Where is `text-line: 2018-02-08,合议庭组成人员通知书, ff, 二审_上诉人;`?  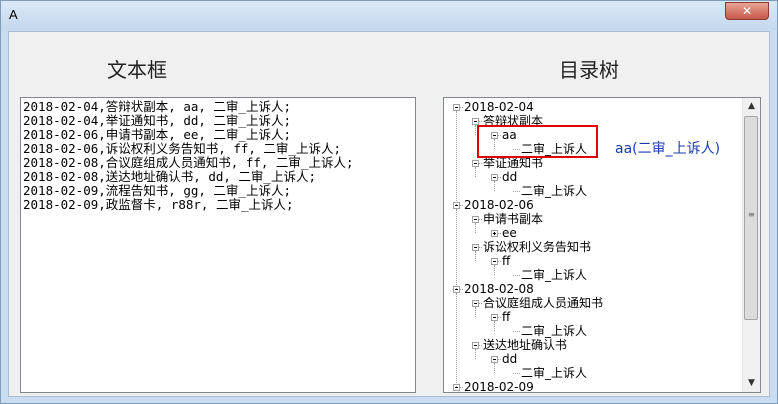 text-line: 2018-02-08,合议庭组成人员通知书, ff, 二审_上诉人; is located at coordinates (188, 162).